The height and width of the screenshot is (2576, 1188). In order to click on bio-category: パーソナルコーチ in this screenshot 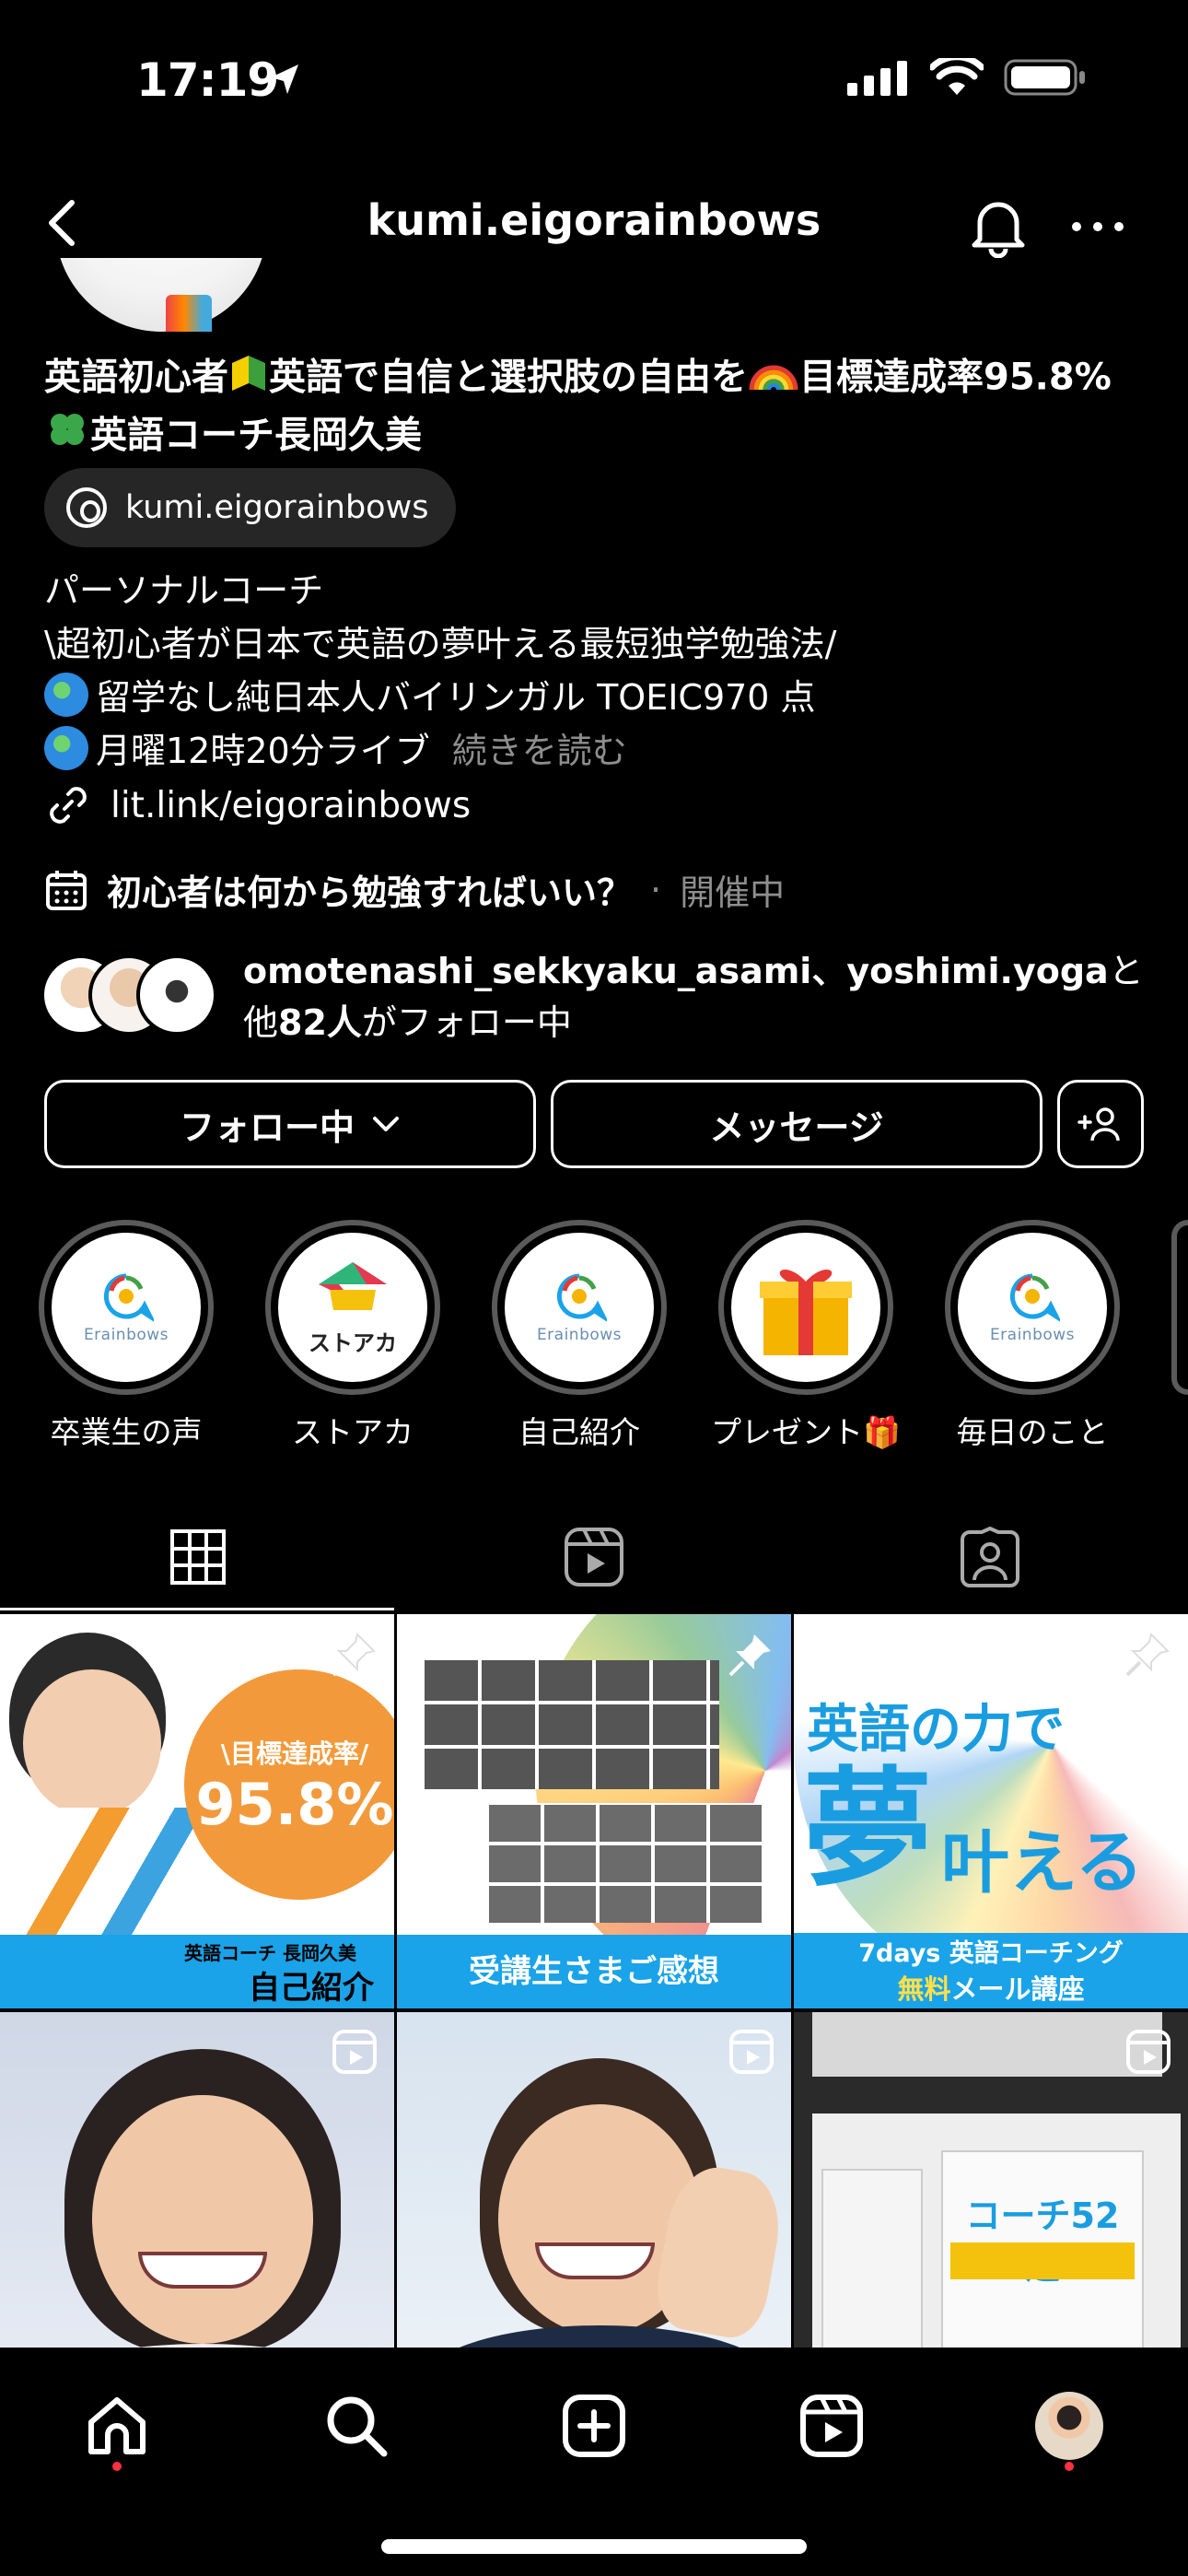, I will do `click(184, 590)`.